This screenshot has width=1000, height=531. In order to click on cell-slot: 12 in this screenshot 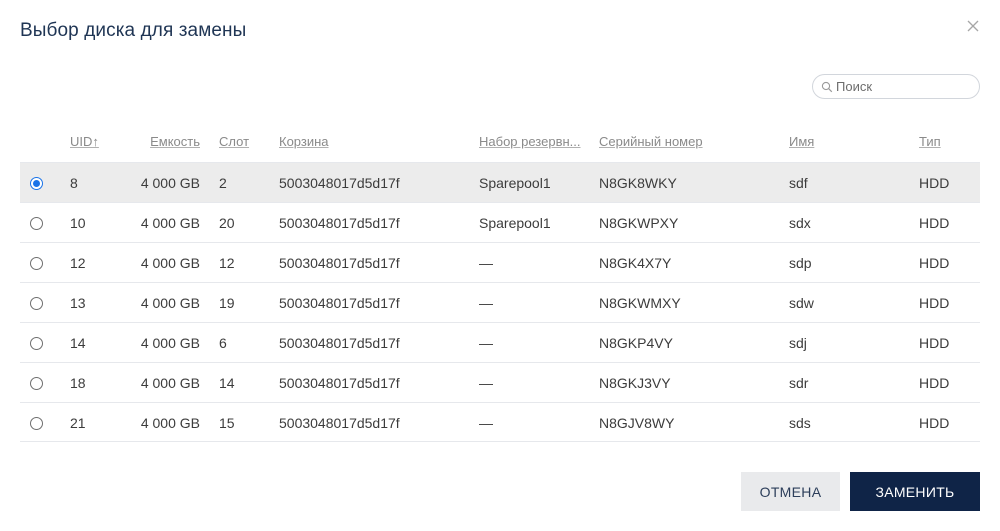, I will do `click(227, 263)`.